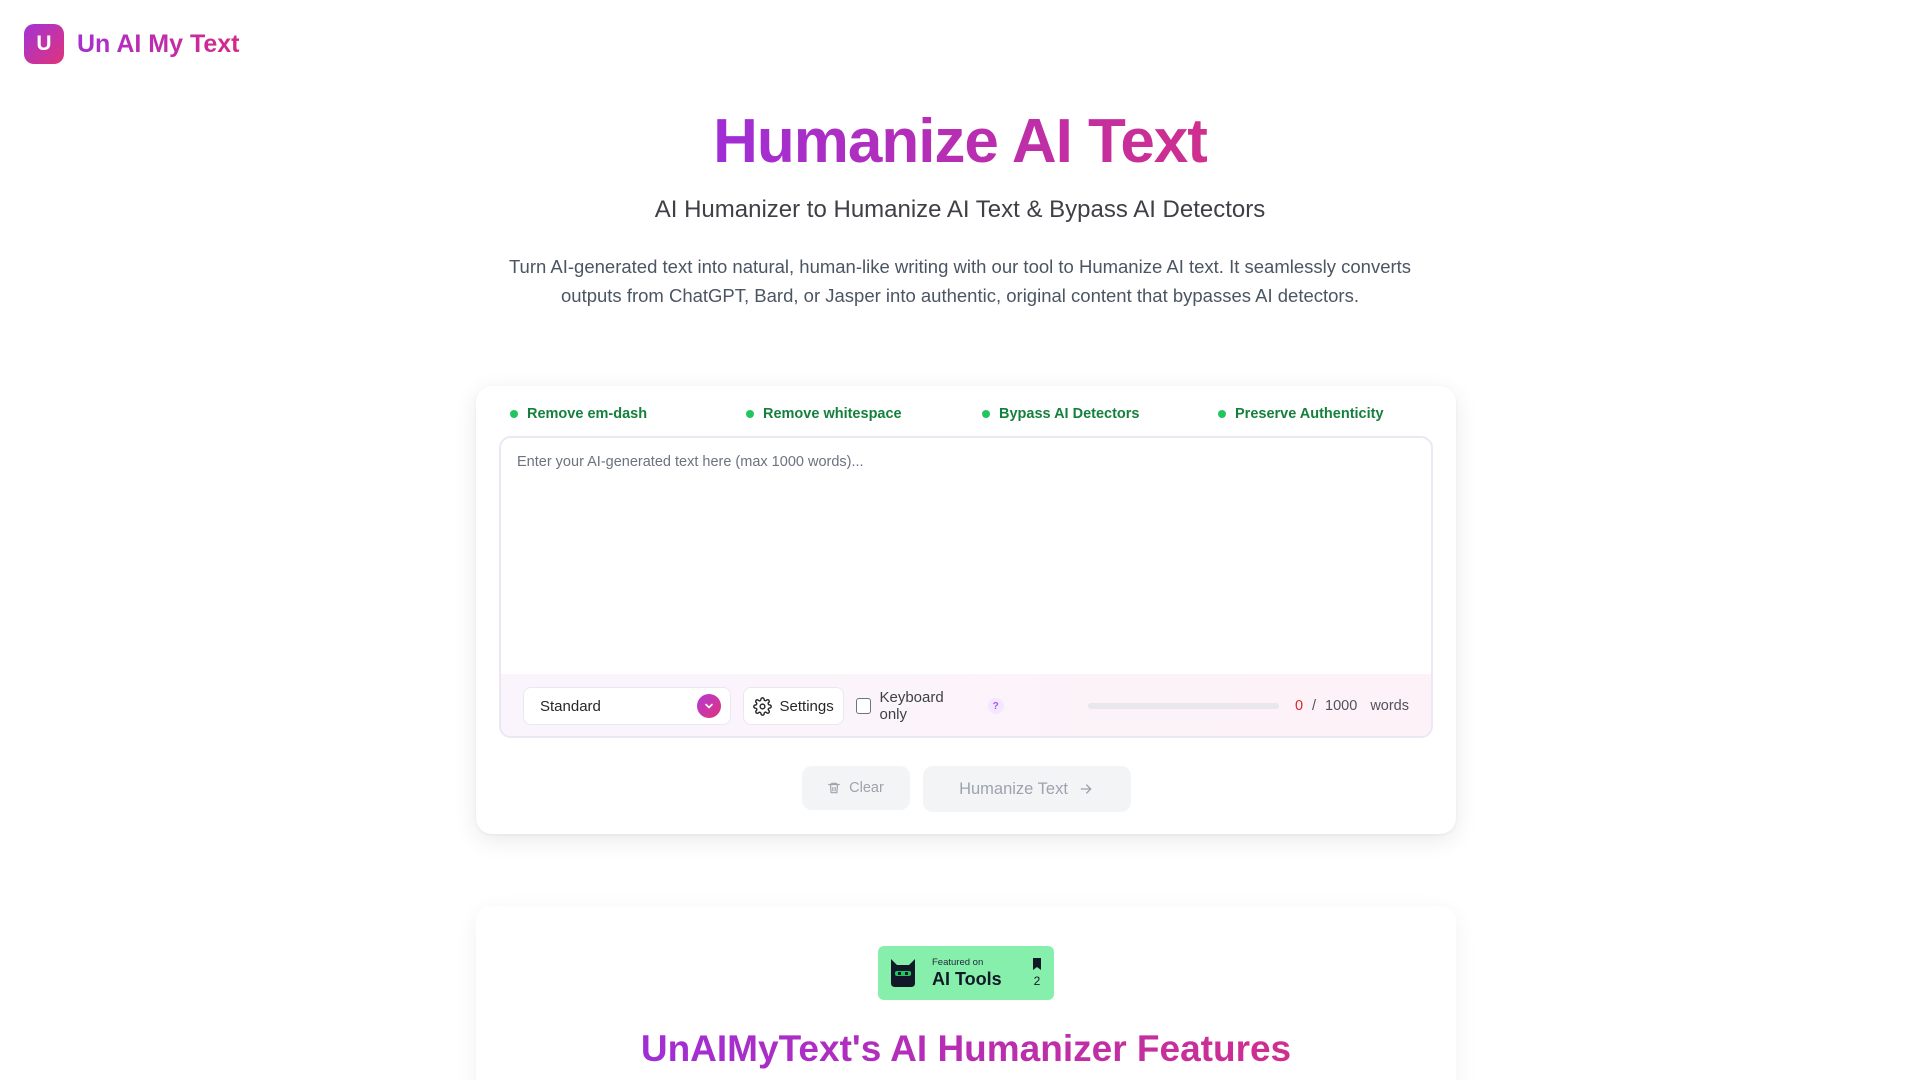 Image resolution: width=1920 pixels, height=1080 pixels. Describe the element at coordinates (1037, 964) in the screenshot. I see `bookmark-icon` at that location.